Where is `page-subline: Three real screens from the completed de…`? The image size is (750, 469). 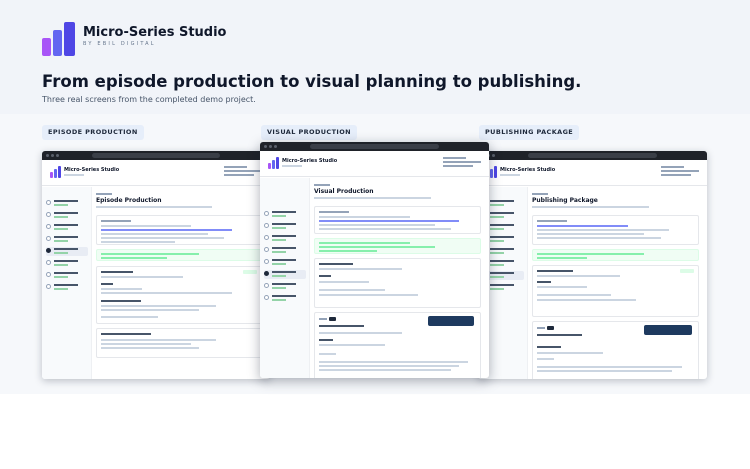
page-subline: Three real screens from the completed de… is located at coordinates (149, 99).